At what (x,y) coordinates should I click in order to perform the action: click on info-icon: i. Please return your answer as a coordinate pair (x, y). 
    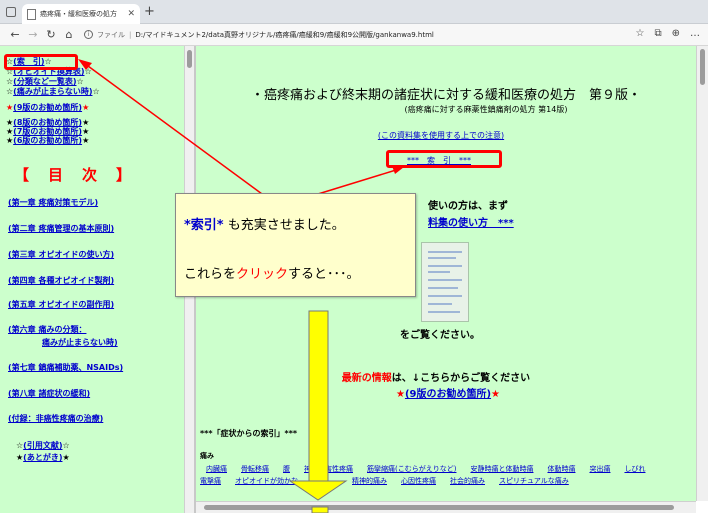
    Looking at the image, I should click on (88, 34).